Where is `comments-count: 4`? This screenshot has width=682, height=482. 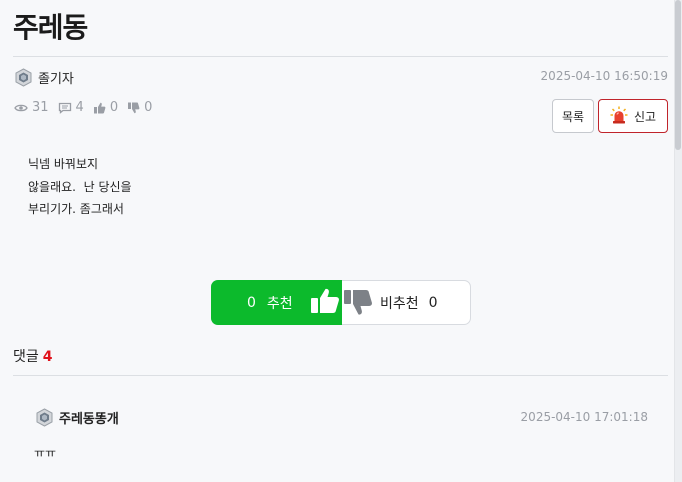
comments-count: 4 is located at coordinates (79, 107).